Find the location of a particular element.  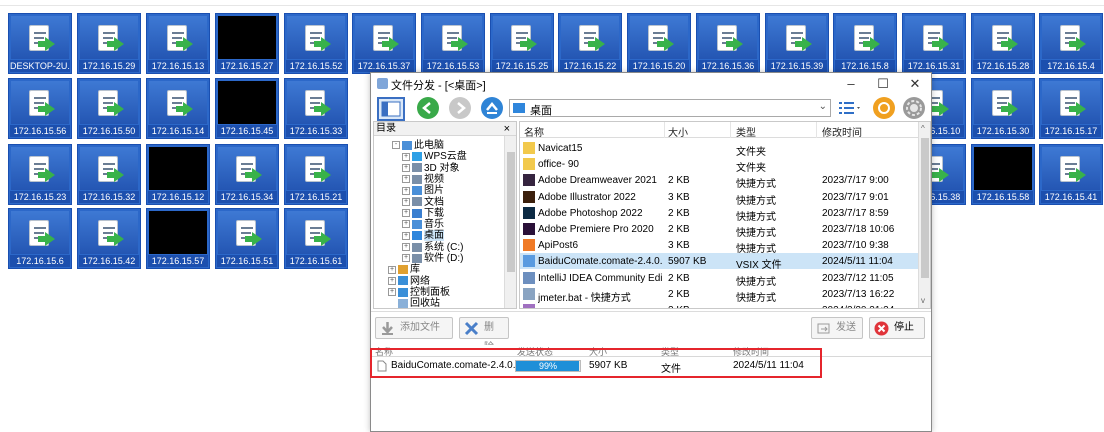

computer-tile: 172.16.15.22 is located at coordinates (590, 43).